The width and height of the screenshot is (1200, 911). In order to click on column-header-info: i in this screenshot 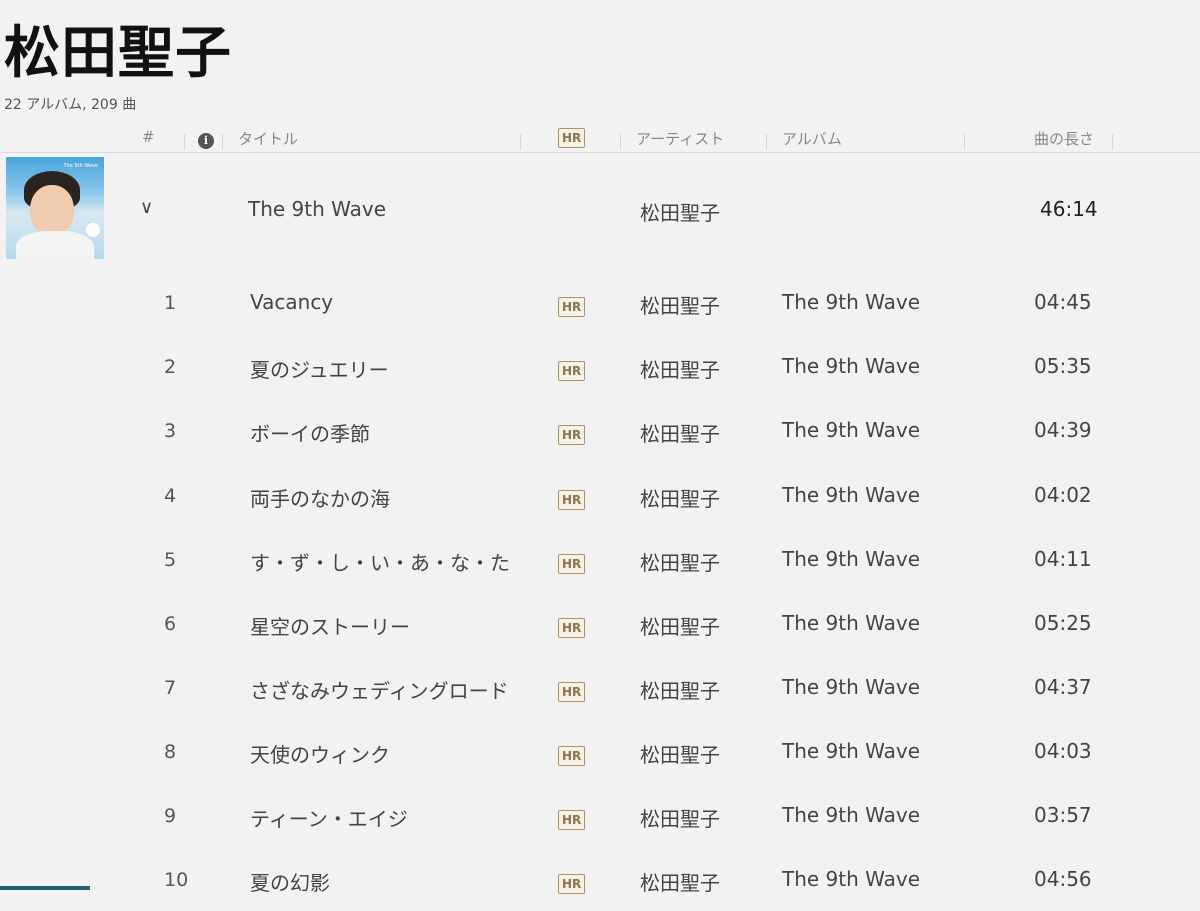, I will do `click(206, 139)`.